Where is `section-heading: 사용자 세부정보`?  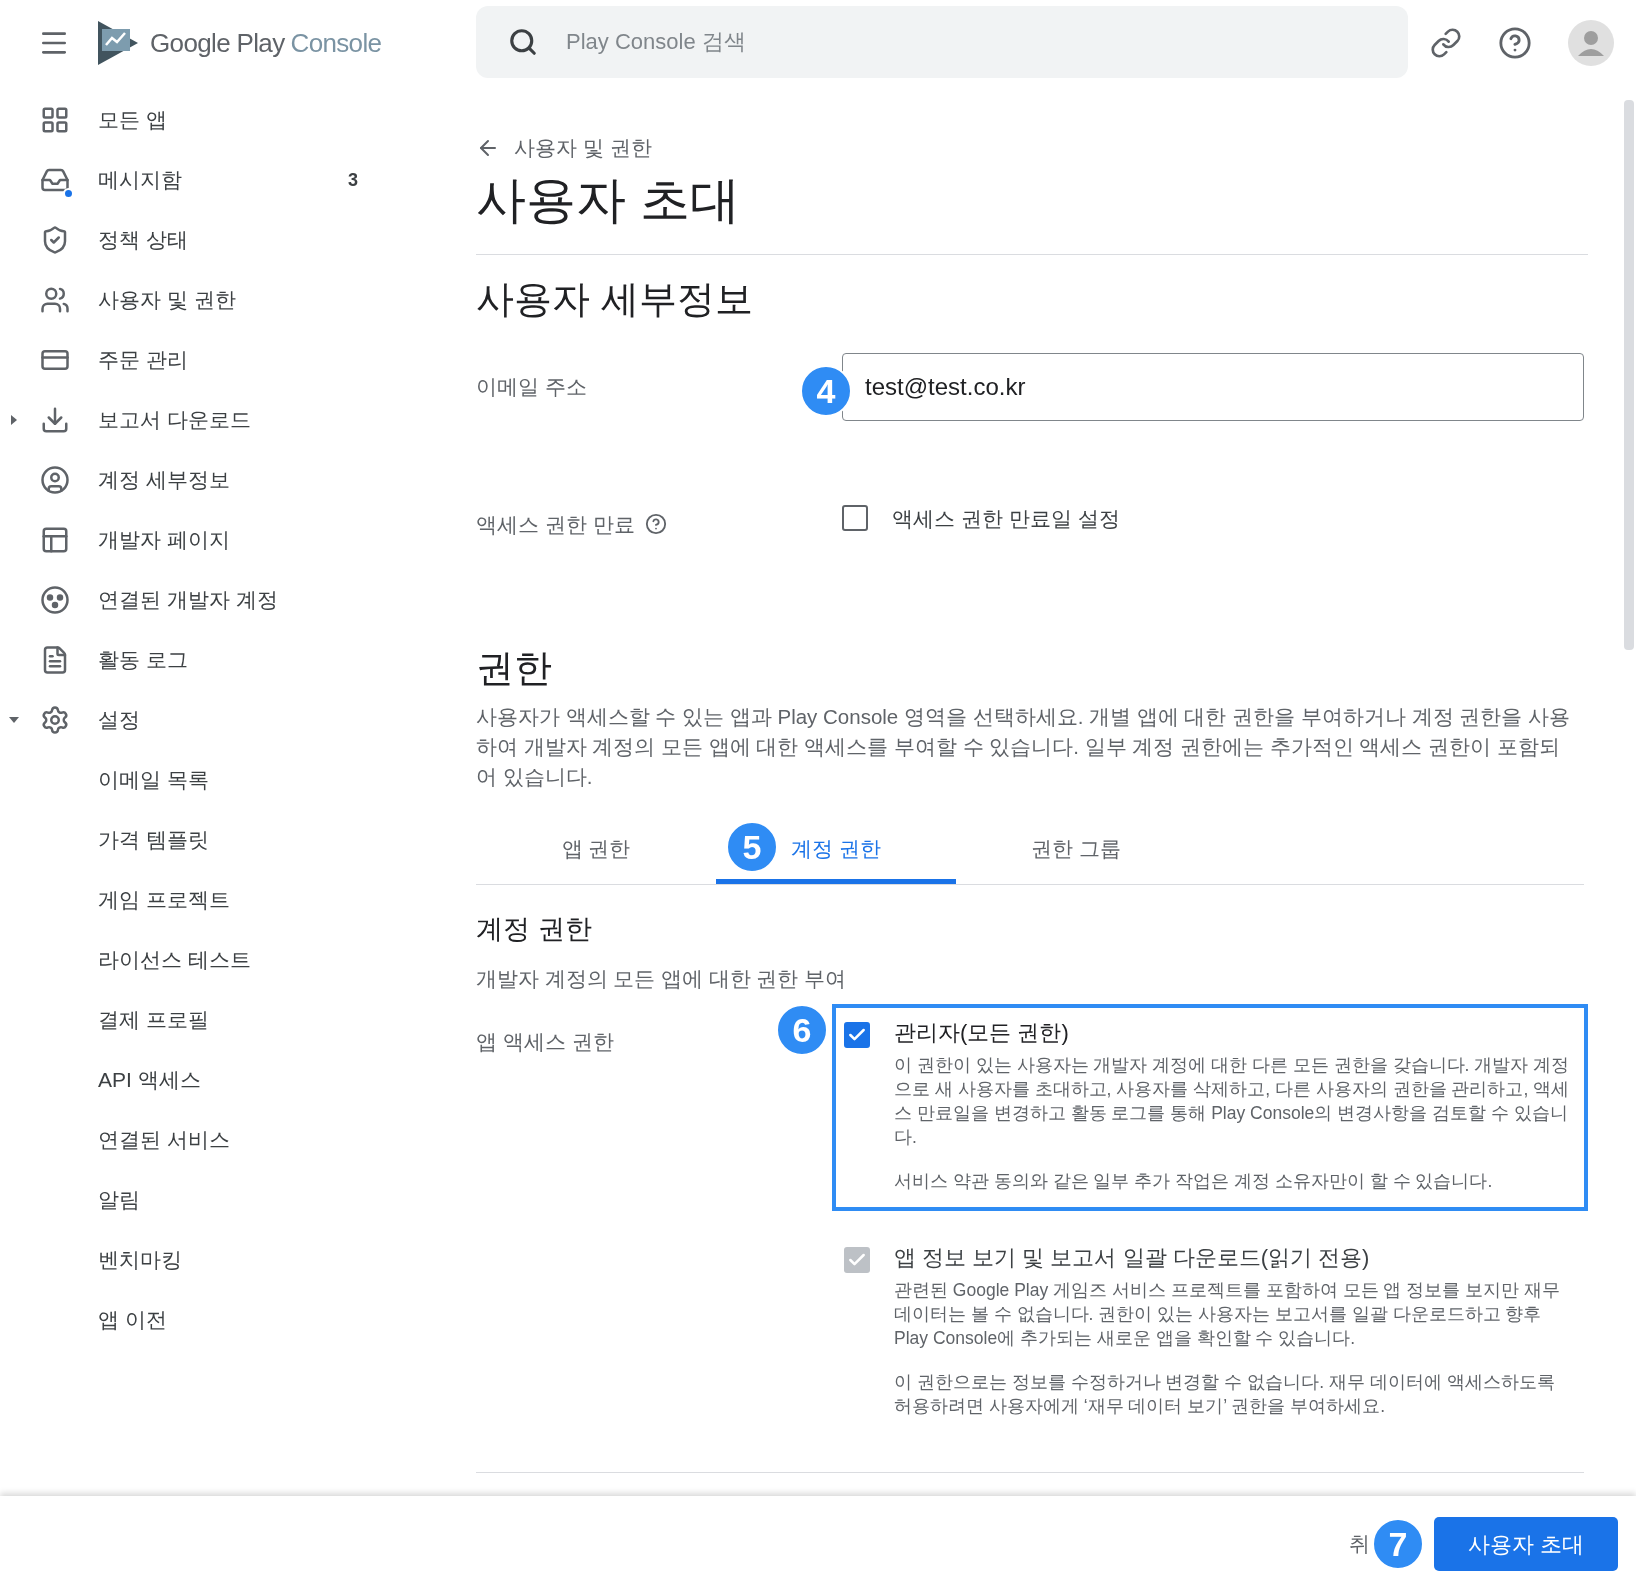
section-heading: 사용자 세부정보 is located at coordinates (615, 299).